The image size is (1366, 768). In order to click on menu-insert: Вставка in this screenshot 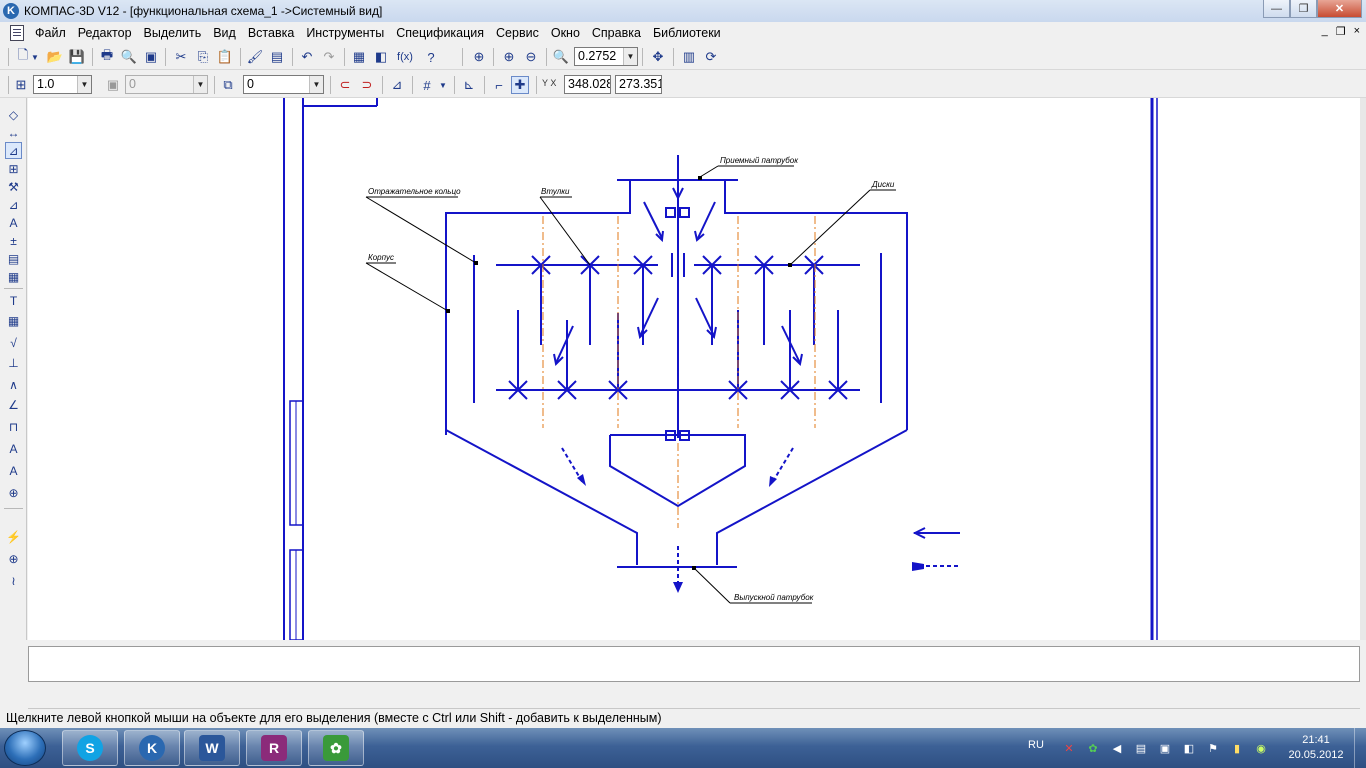, I will do `click(272, 33)`.